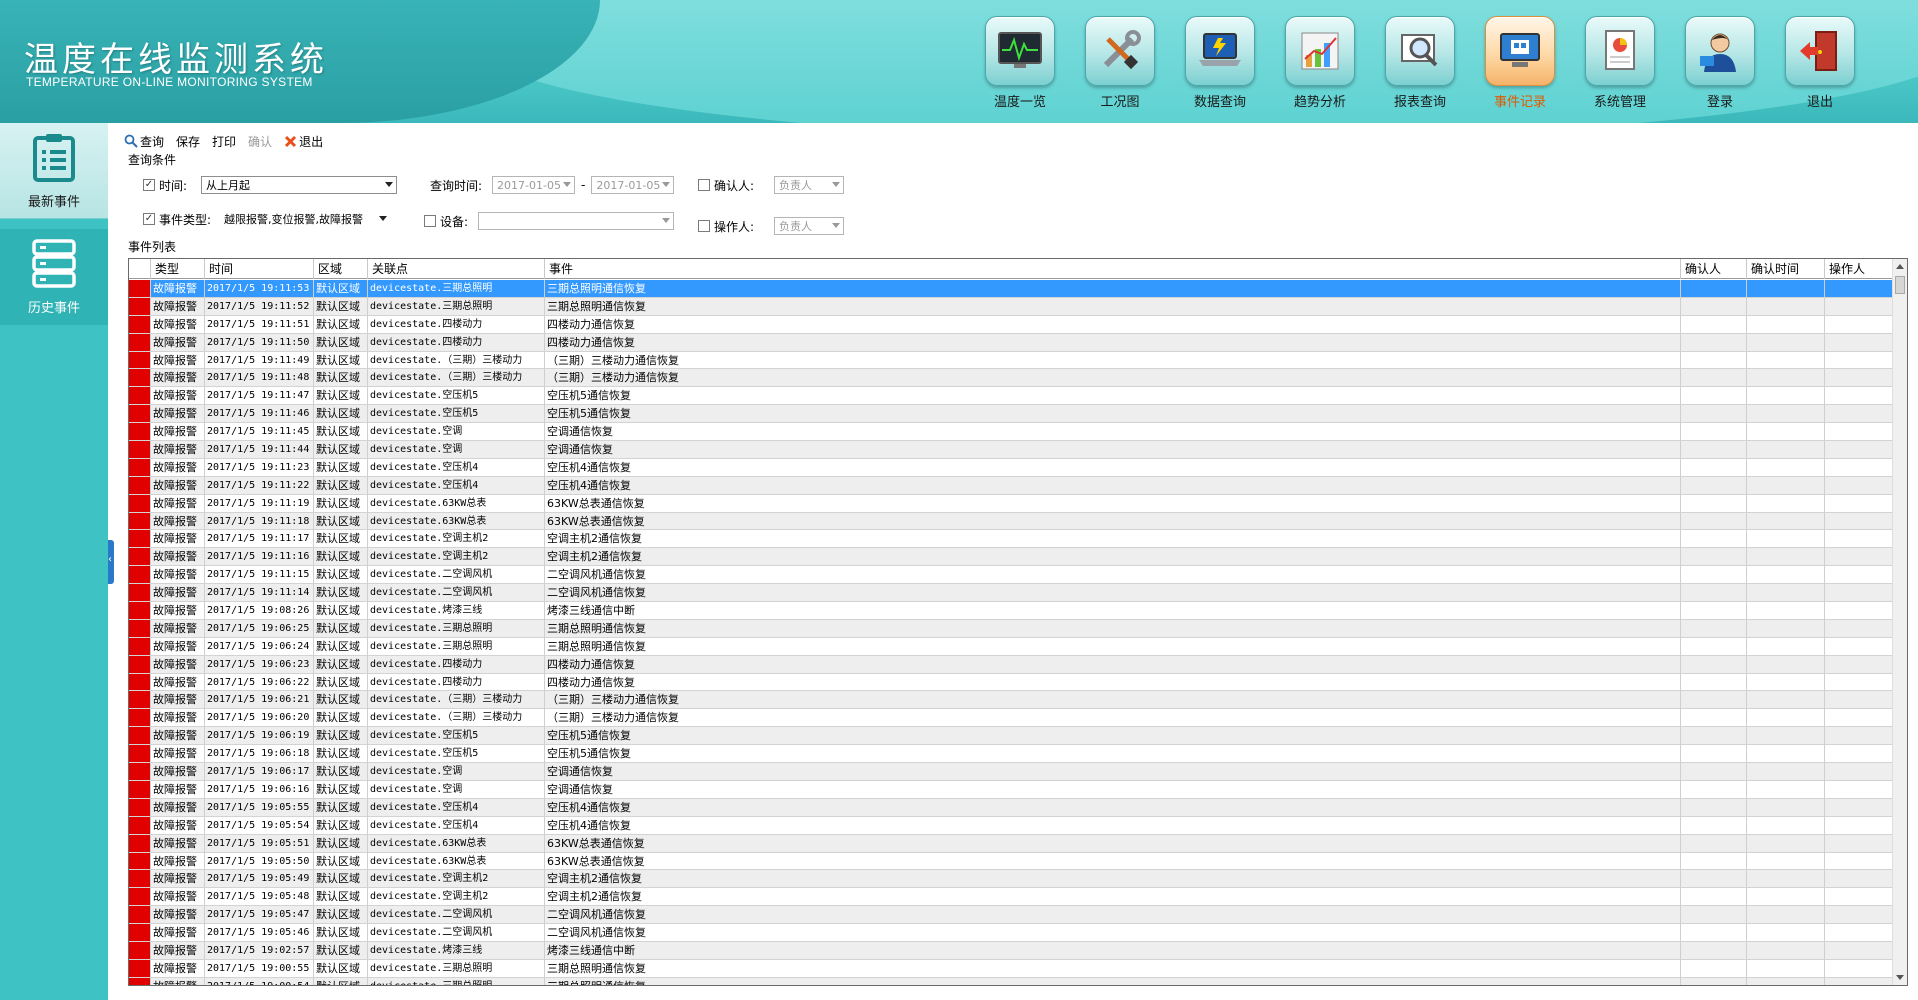 This screenshot has width=1918, height=1000. What do you see at coordinates (149, 219) in the screenshot?
I see `event-type-checkbox: ✓` at bounding box center [149, 219].